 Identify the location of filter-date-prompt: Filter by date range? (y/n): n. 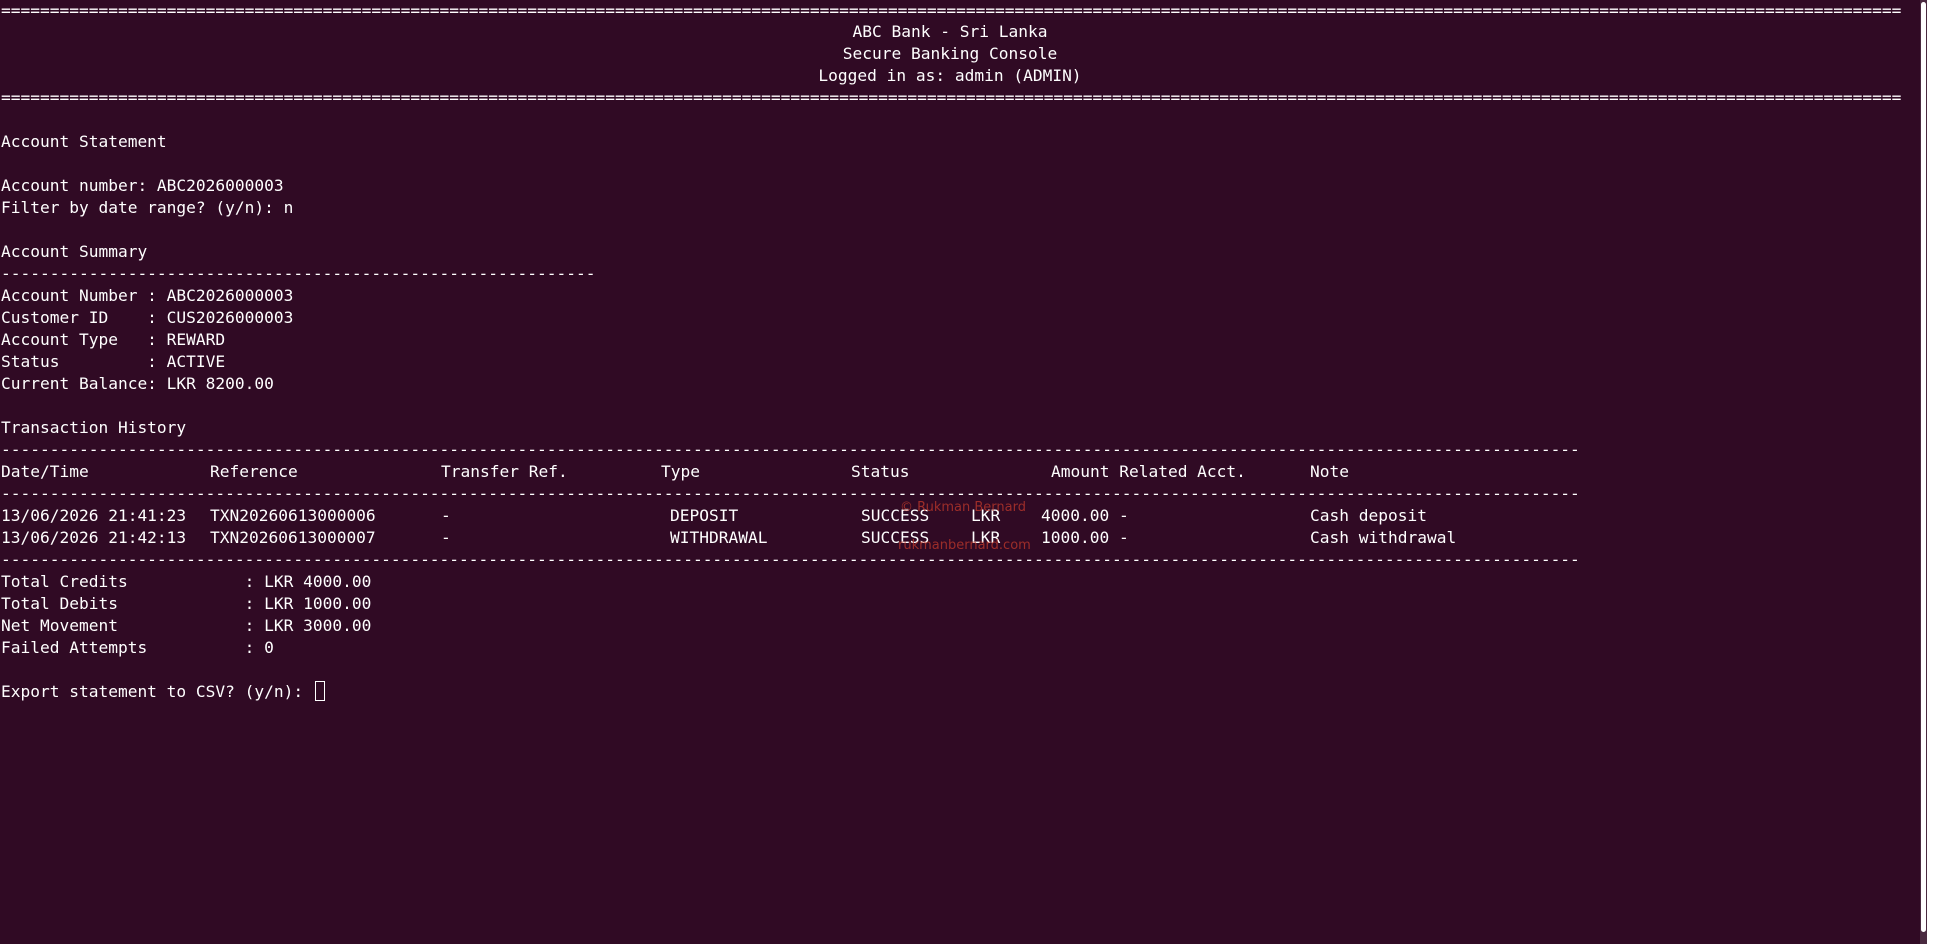
(147, 207).